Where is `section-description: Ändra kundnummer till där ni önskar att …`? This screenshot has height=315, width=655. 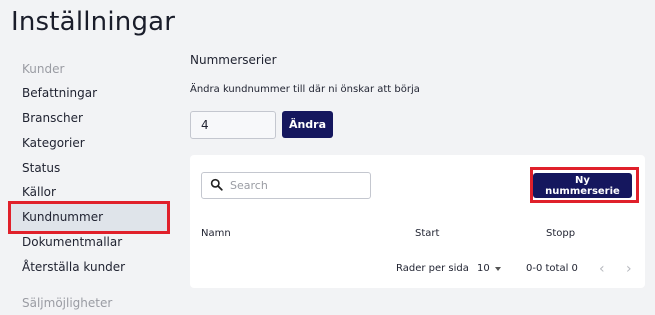 section-description: Ändra kundnummer till där ni önskar att … is located at coordinates (305, 89).